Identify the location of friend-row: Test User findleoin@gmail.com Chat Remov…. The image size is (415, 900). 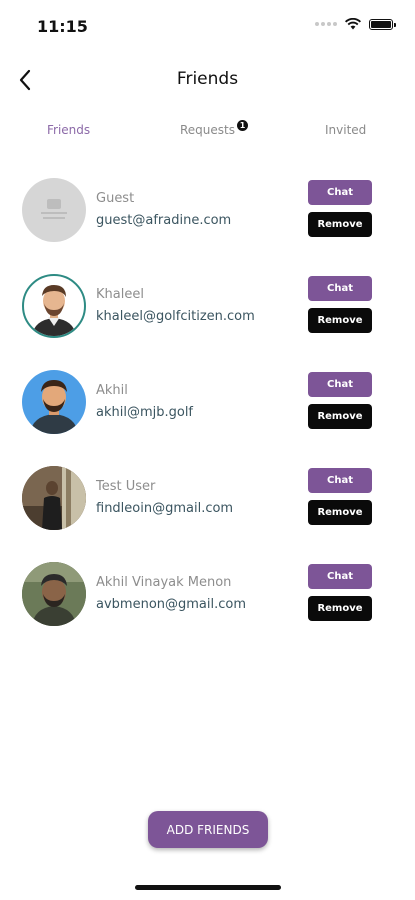
(207, 506).